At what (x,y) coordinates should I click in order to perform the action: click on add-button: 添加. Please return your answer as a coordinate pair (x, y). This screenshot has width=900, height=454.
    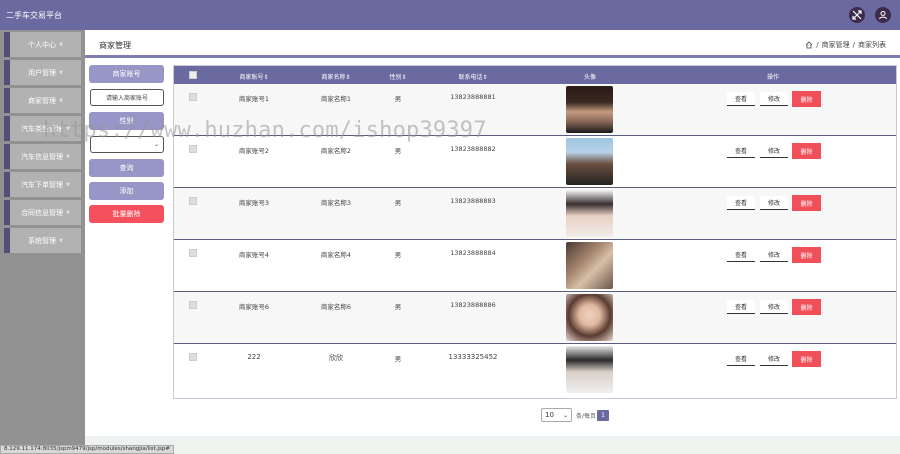
    Looking at the image, I should click on (126, 191).